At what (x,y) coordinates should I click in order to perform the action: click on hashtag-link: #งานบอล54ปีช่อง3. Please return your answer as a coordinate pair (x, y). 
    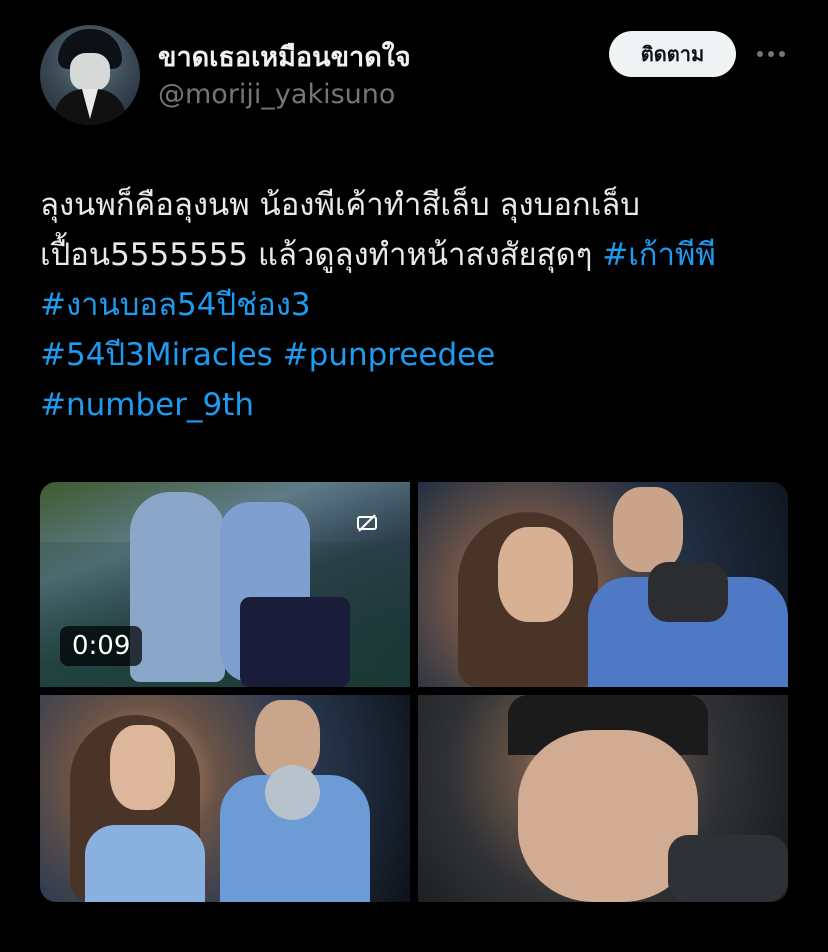
    Looking at the image, I should click on (175, 305).